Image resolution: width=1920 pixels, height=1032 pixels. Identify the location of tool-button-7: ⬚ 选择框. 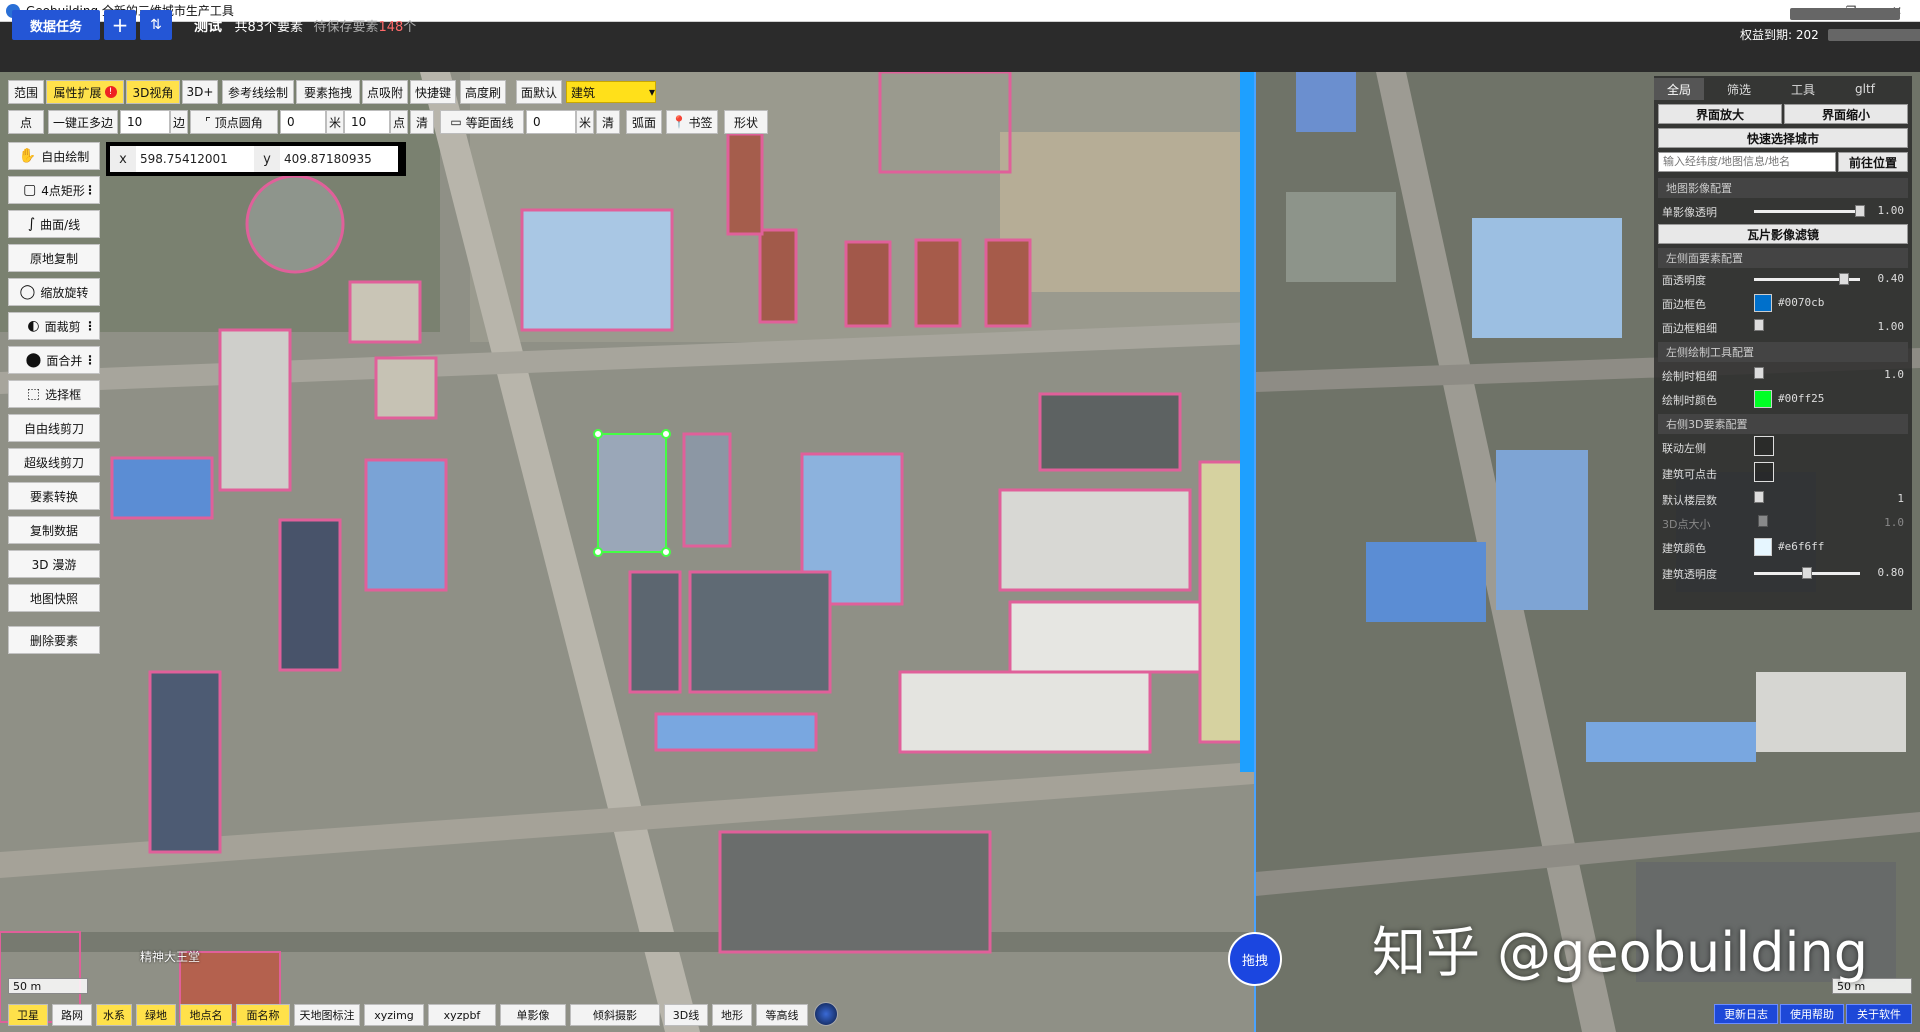
(54, 394).